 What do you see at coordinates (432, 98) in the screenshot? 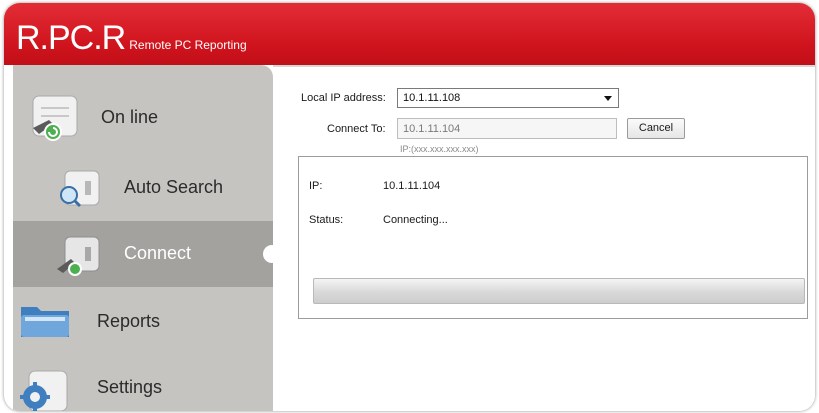
I see `local-ip-value: 10.1.11.108` at bounding box center [432, 98].